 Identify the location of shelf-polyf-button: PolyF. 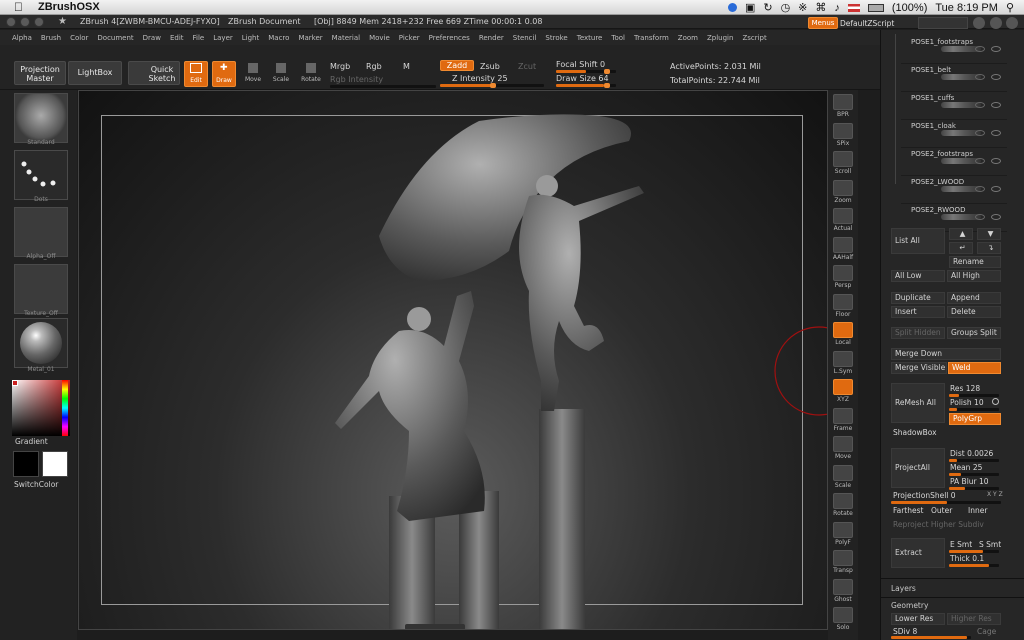
(843, 535).